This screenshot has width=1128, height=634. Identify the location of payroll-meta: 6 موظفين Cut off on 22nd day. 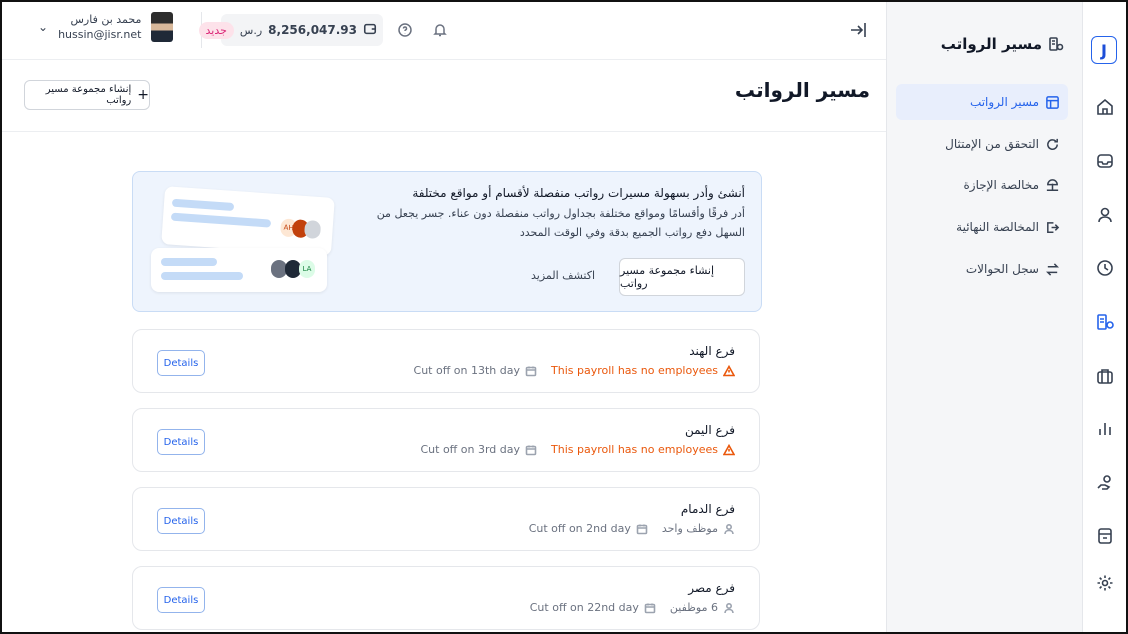
(632, 607).